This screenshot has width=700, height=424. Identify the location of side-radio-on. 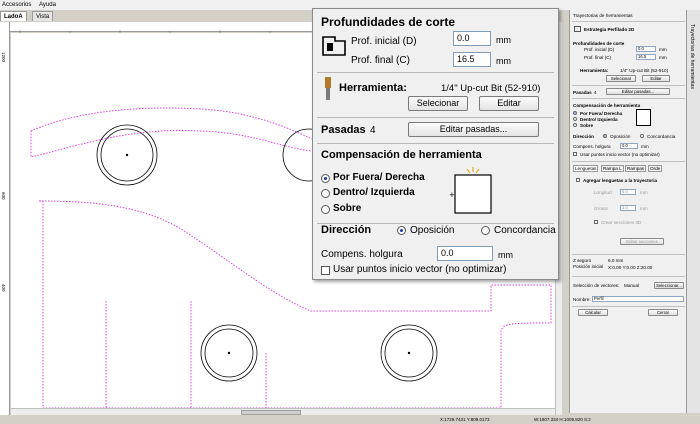
(575, 125).